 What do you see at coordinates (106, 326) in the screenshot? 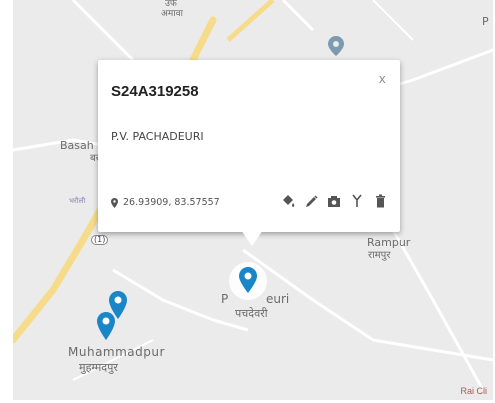
I see `site-marker-icon` at bounding box center [106, 326].